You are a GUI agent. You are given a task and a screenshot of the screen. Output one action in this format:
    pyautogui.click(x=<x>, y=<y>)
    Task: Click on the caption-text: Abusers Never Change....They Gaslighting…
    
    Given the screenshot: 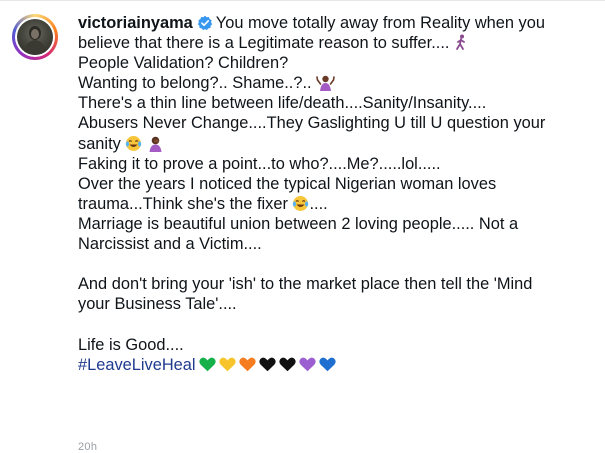 What is the action you would take?
    pyautogui.click(x=312, y=123)
    